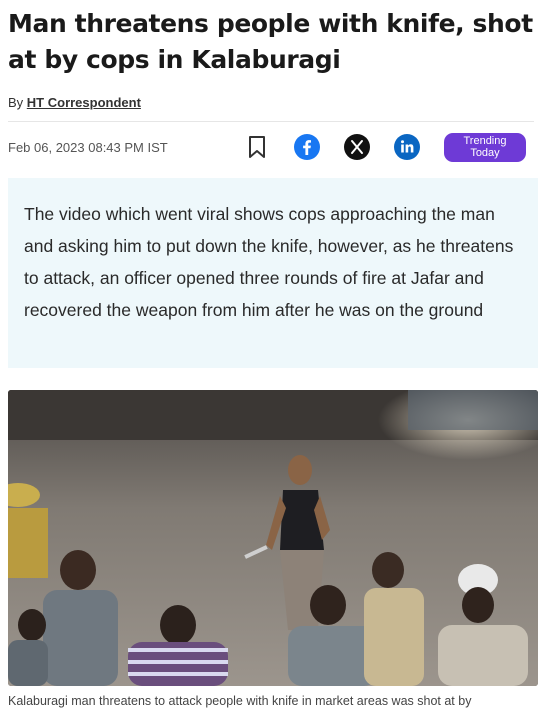 The width and height of the screenshot is (542, 711). I want to click on meta-row: Feb 06, 2023 08:43 PM IST Trending Today, so click(271, 147).